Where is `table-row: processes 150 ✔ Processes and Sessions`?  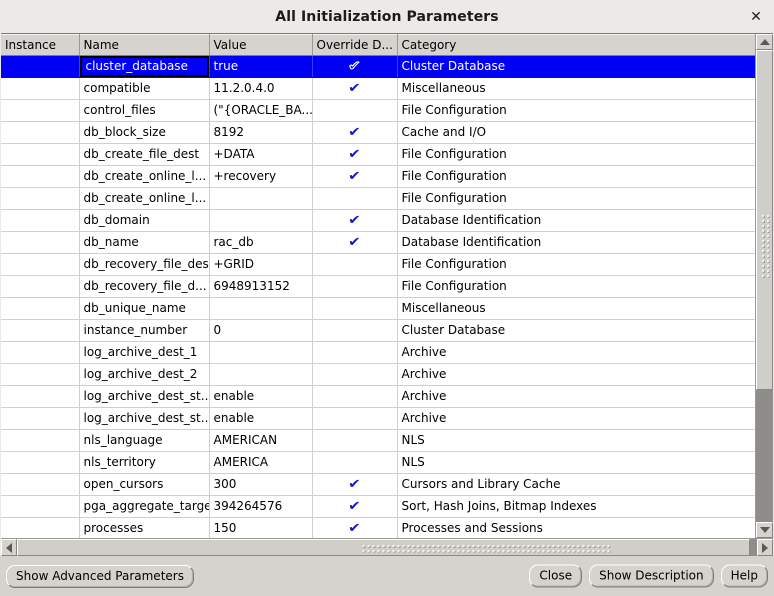 table-row: processes 150 ✔ Processes and Sessions is located at coordinates (378, 527).